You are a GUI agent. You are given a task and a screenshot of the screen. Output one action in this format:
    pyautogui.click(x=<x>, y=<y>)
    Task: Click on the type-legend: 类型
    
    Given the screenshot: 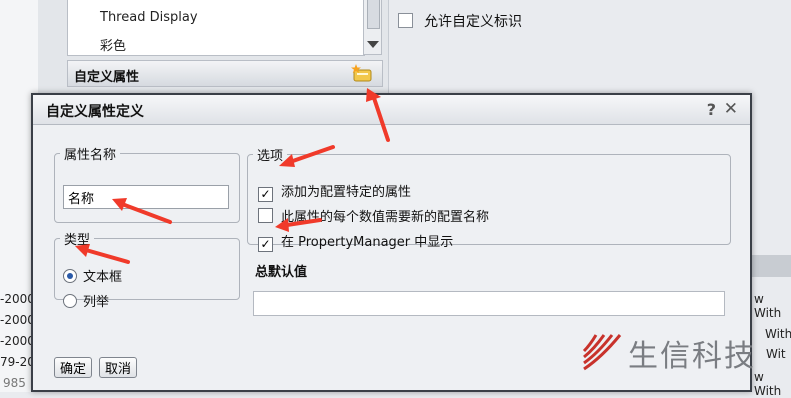 What is the action you would take?
    pyautogui.click(x=77, y=240)
    